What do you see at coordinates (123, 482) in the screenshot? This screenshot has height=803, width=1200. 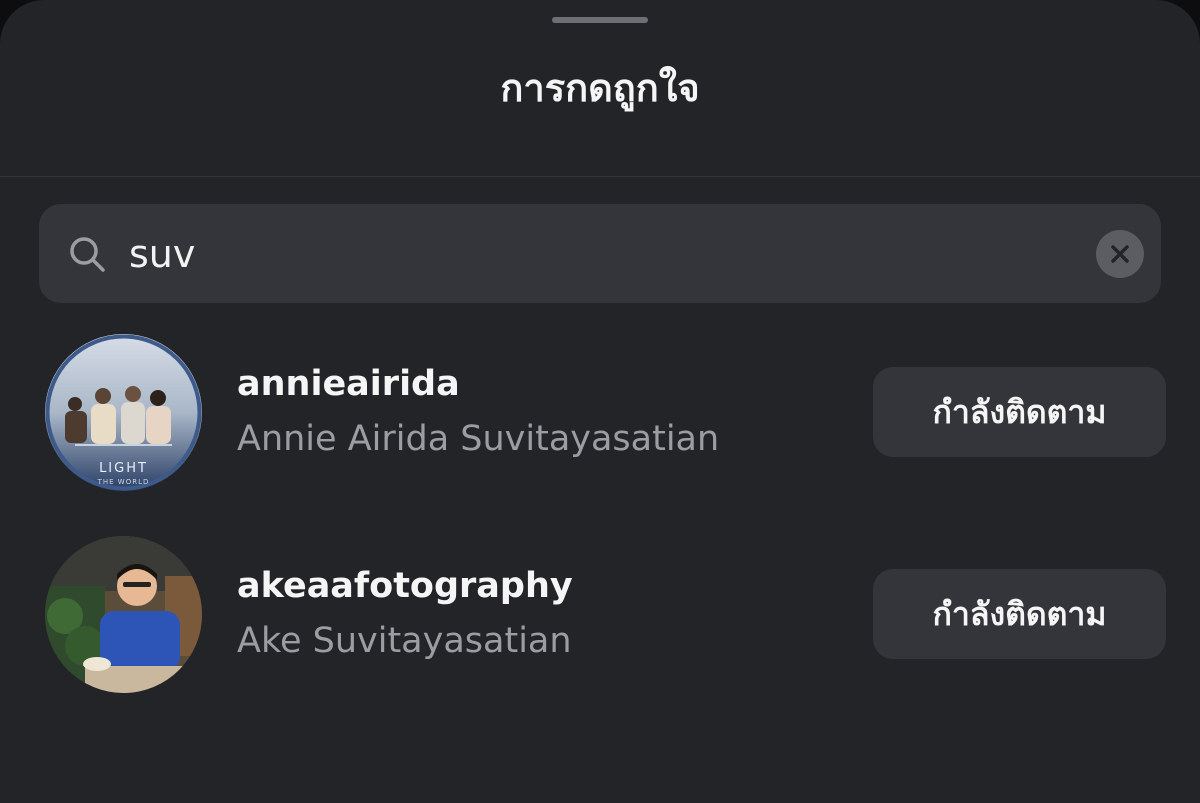 I see `svg-text: THE WORLD` at bounding box center [123, 482].